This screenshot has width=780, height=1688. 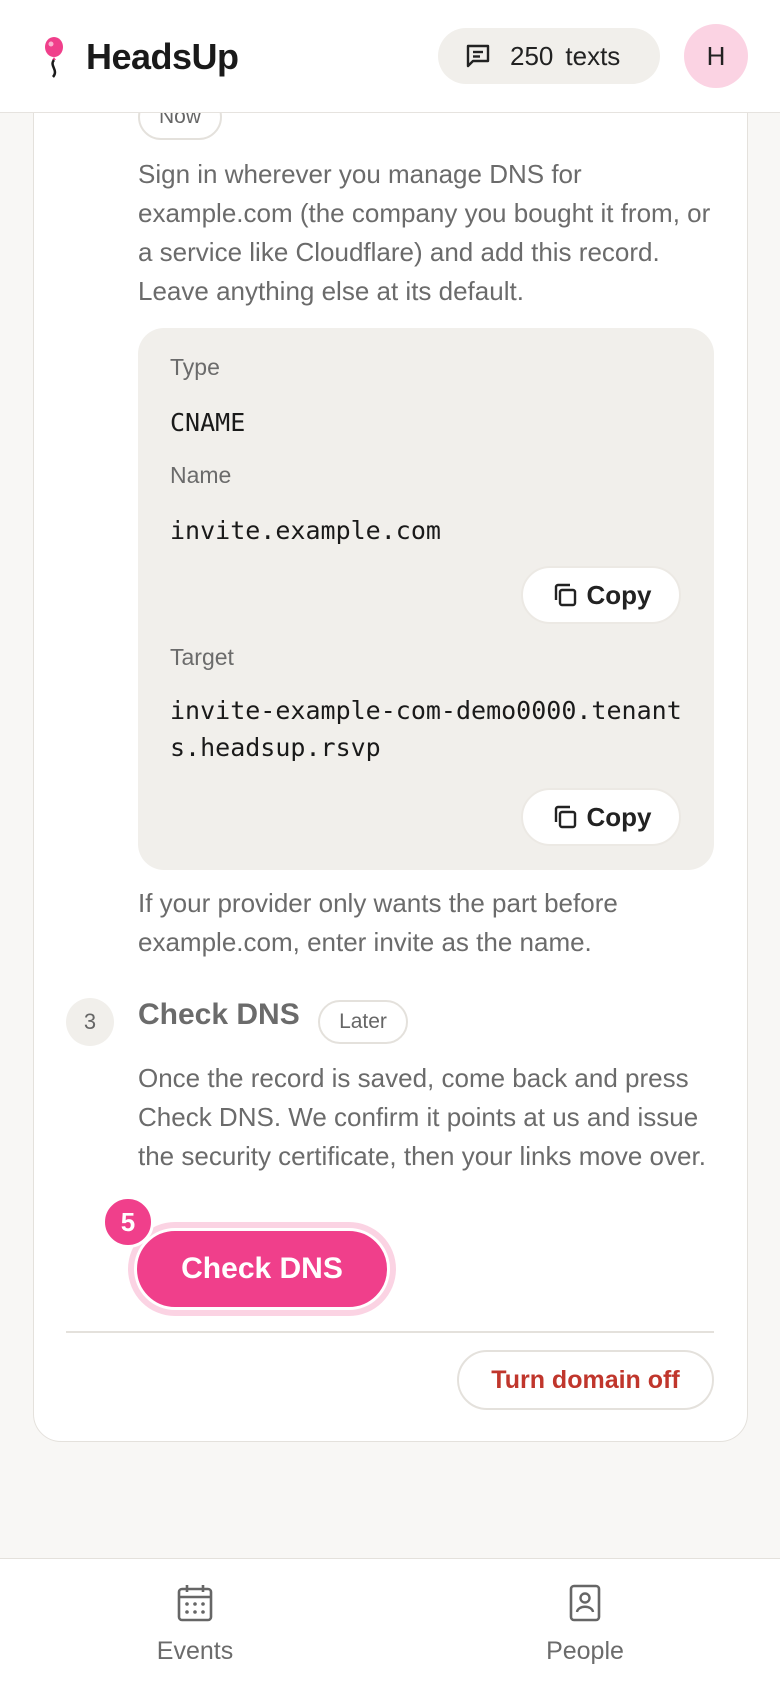 What do you see at coordinates (195, 1651) in the screenshot?
I see `nav-events-label: Events` at bounding box center [195, 1651].